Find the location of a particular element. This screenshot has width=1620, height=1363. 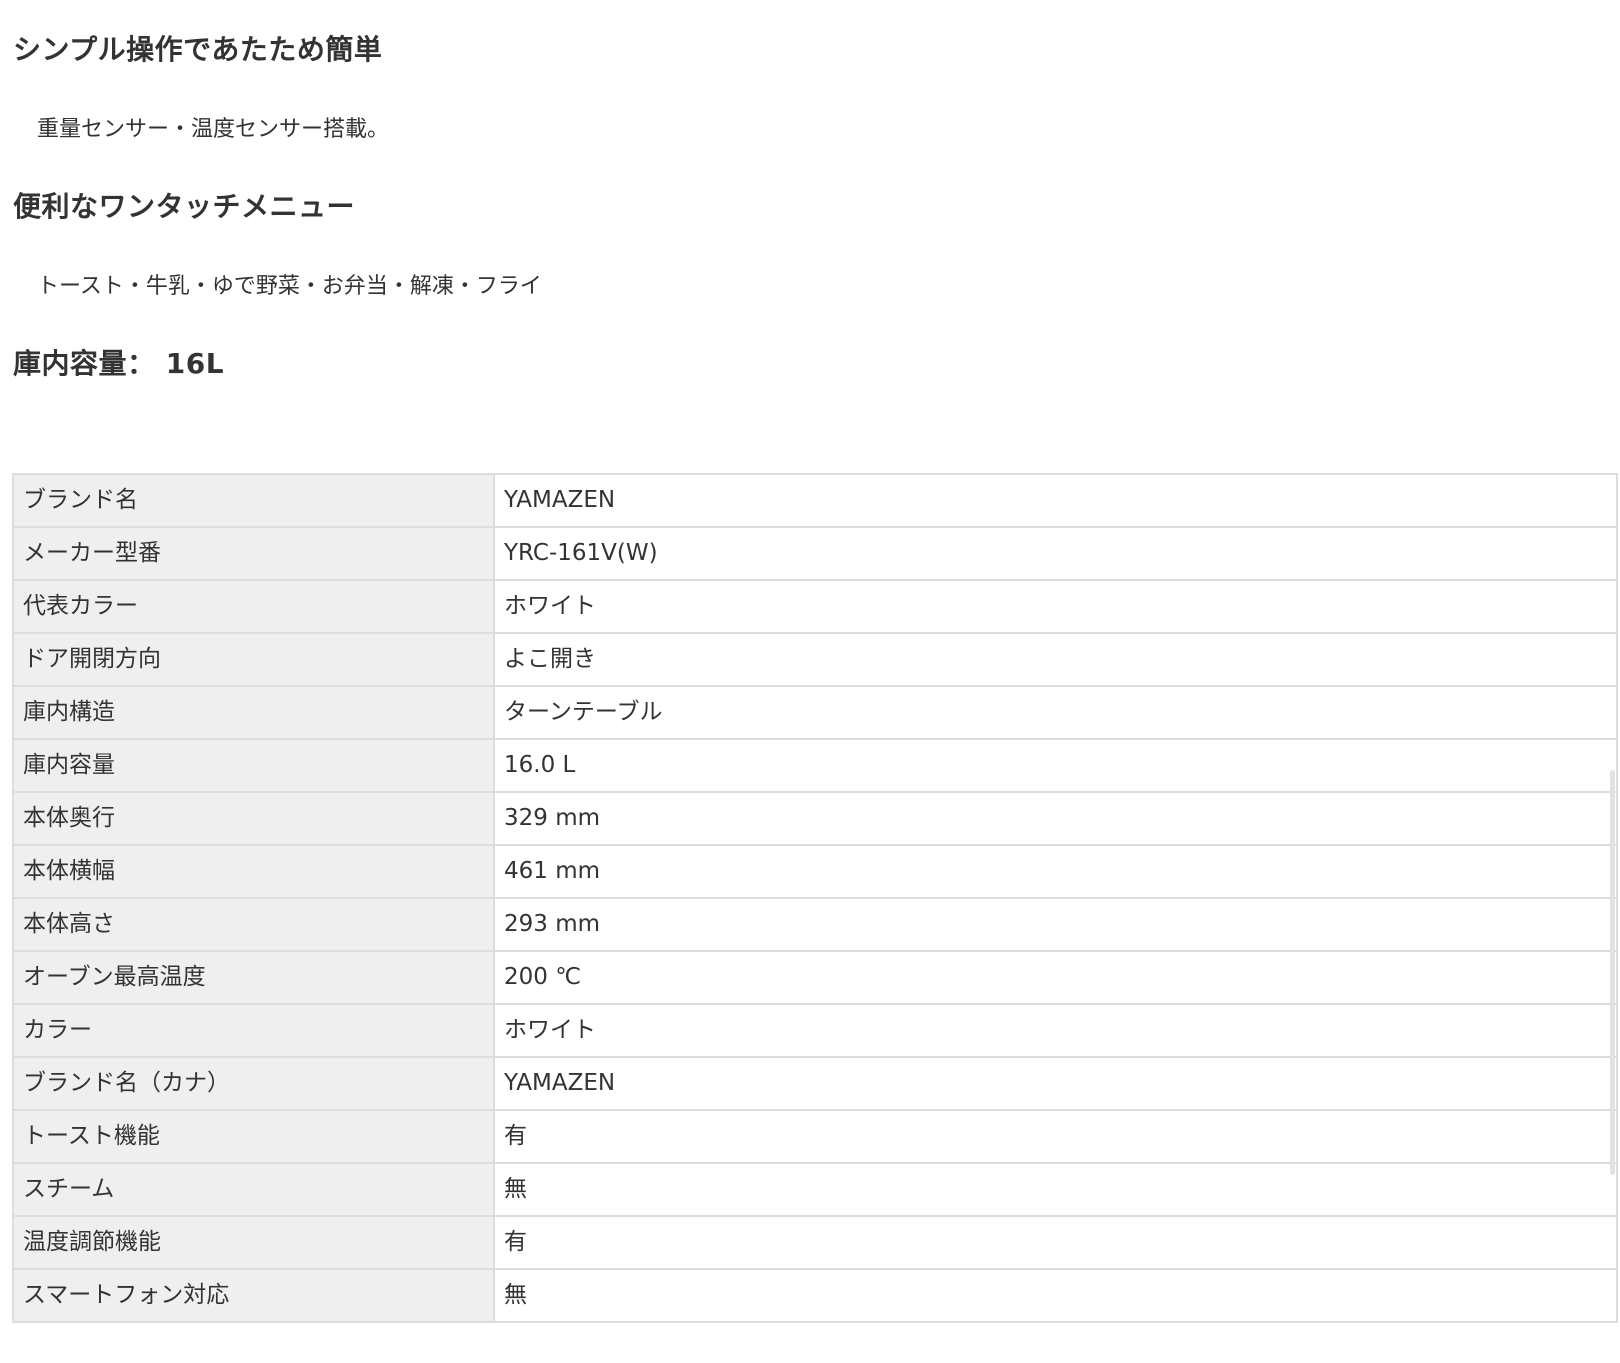

spec-label: スチーム is located at coordinates (253, 1189).